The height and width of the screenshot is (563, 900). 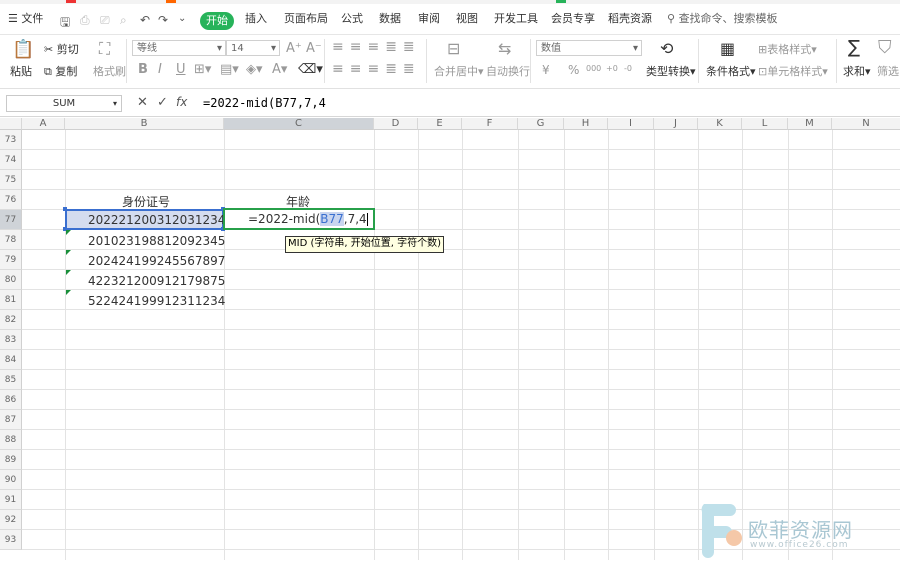 What do you see at coordinates (156, 241) in the screenshot?
I see `cell-b78: 201023198812092345` at bounding box center [156, 241].